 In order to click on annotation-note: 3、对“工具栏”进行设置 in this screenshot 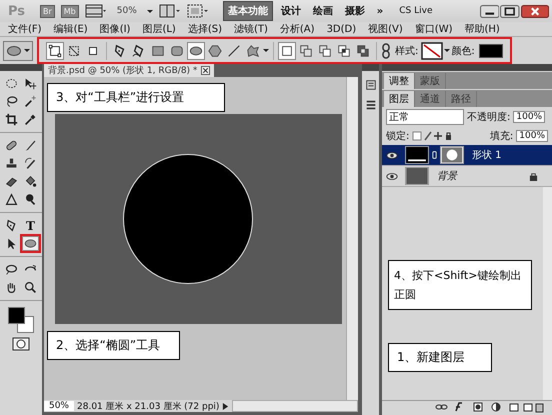, I will do `click(136, 97)`.